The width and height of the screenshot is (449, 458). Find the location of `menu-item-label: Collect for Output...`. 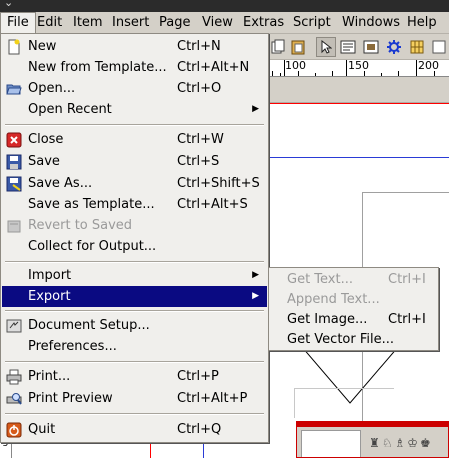

menu-item-label: Collect for Output... is located at coordinates (92, 246).